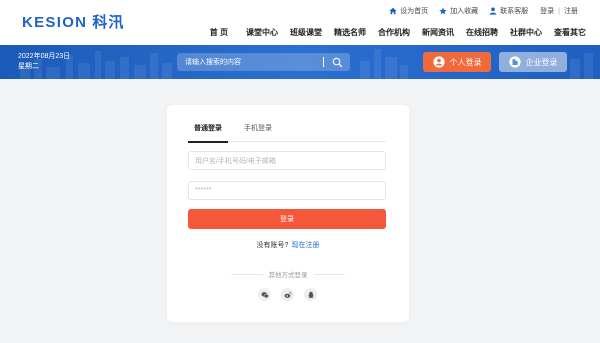 The image size is (600, 343). I want to click on top-login-link: 登录, so click(547, 11).